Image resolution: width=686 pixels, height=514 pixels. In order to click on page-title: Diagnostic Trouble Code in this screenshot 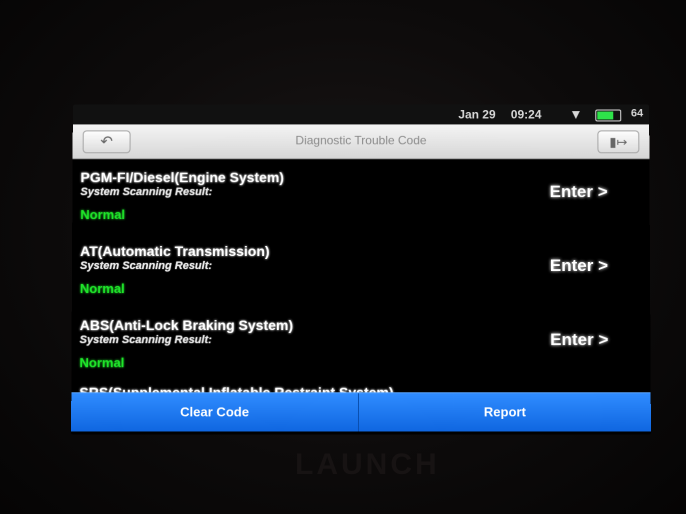, I will do `click(361, 140)`.